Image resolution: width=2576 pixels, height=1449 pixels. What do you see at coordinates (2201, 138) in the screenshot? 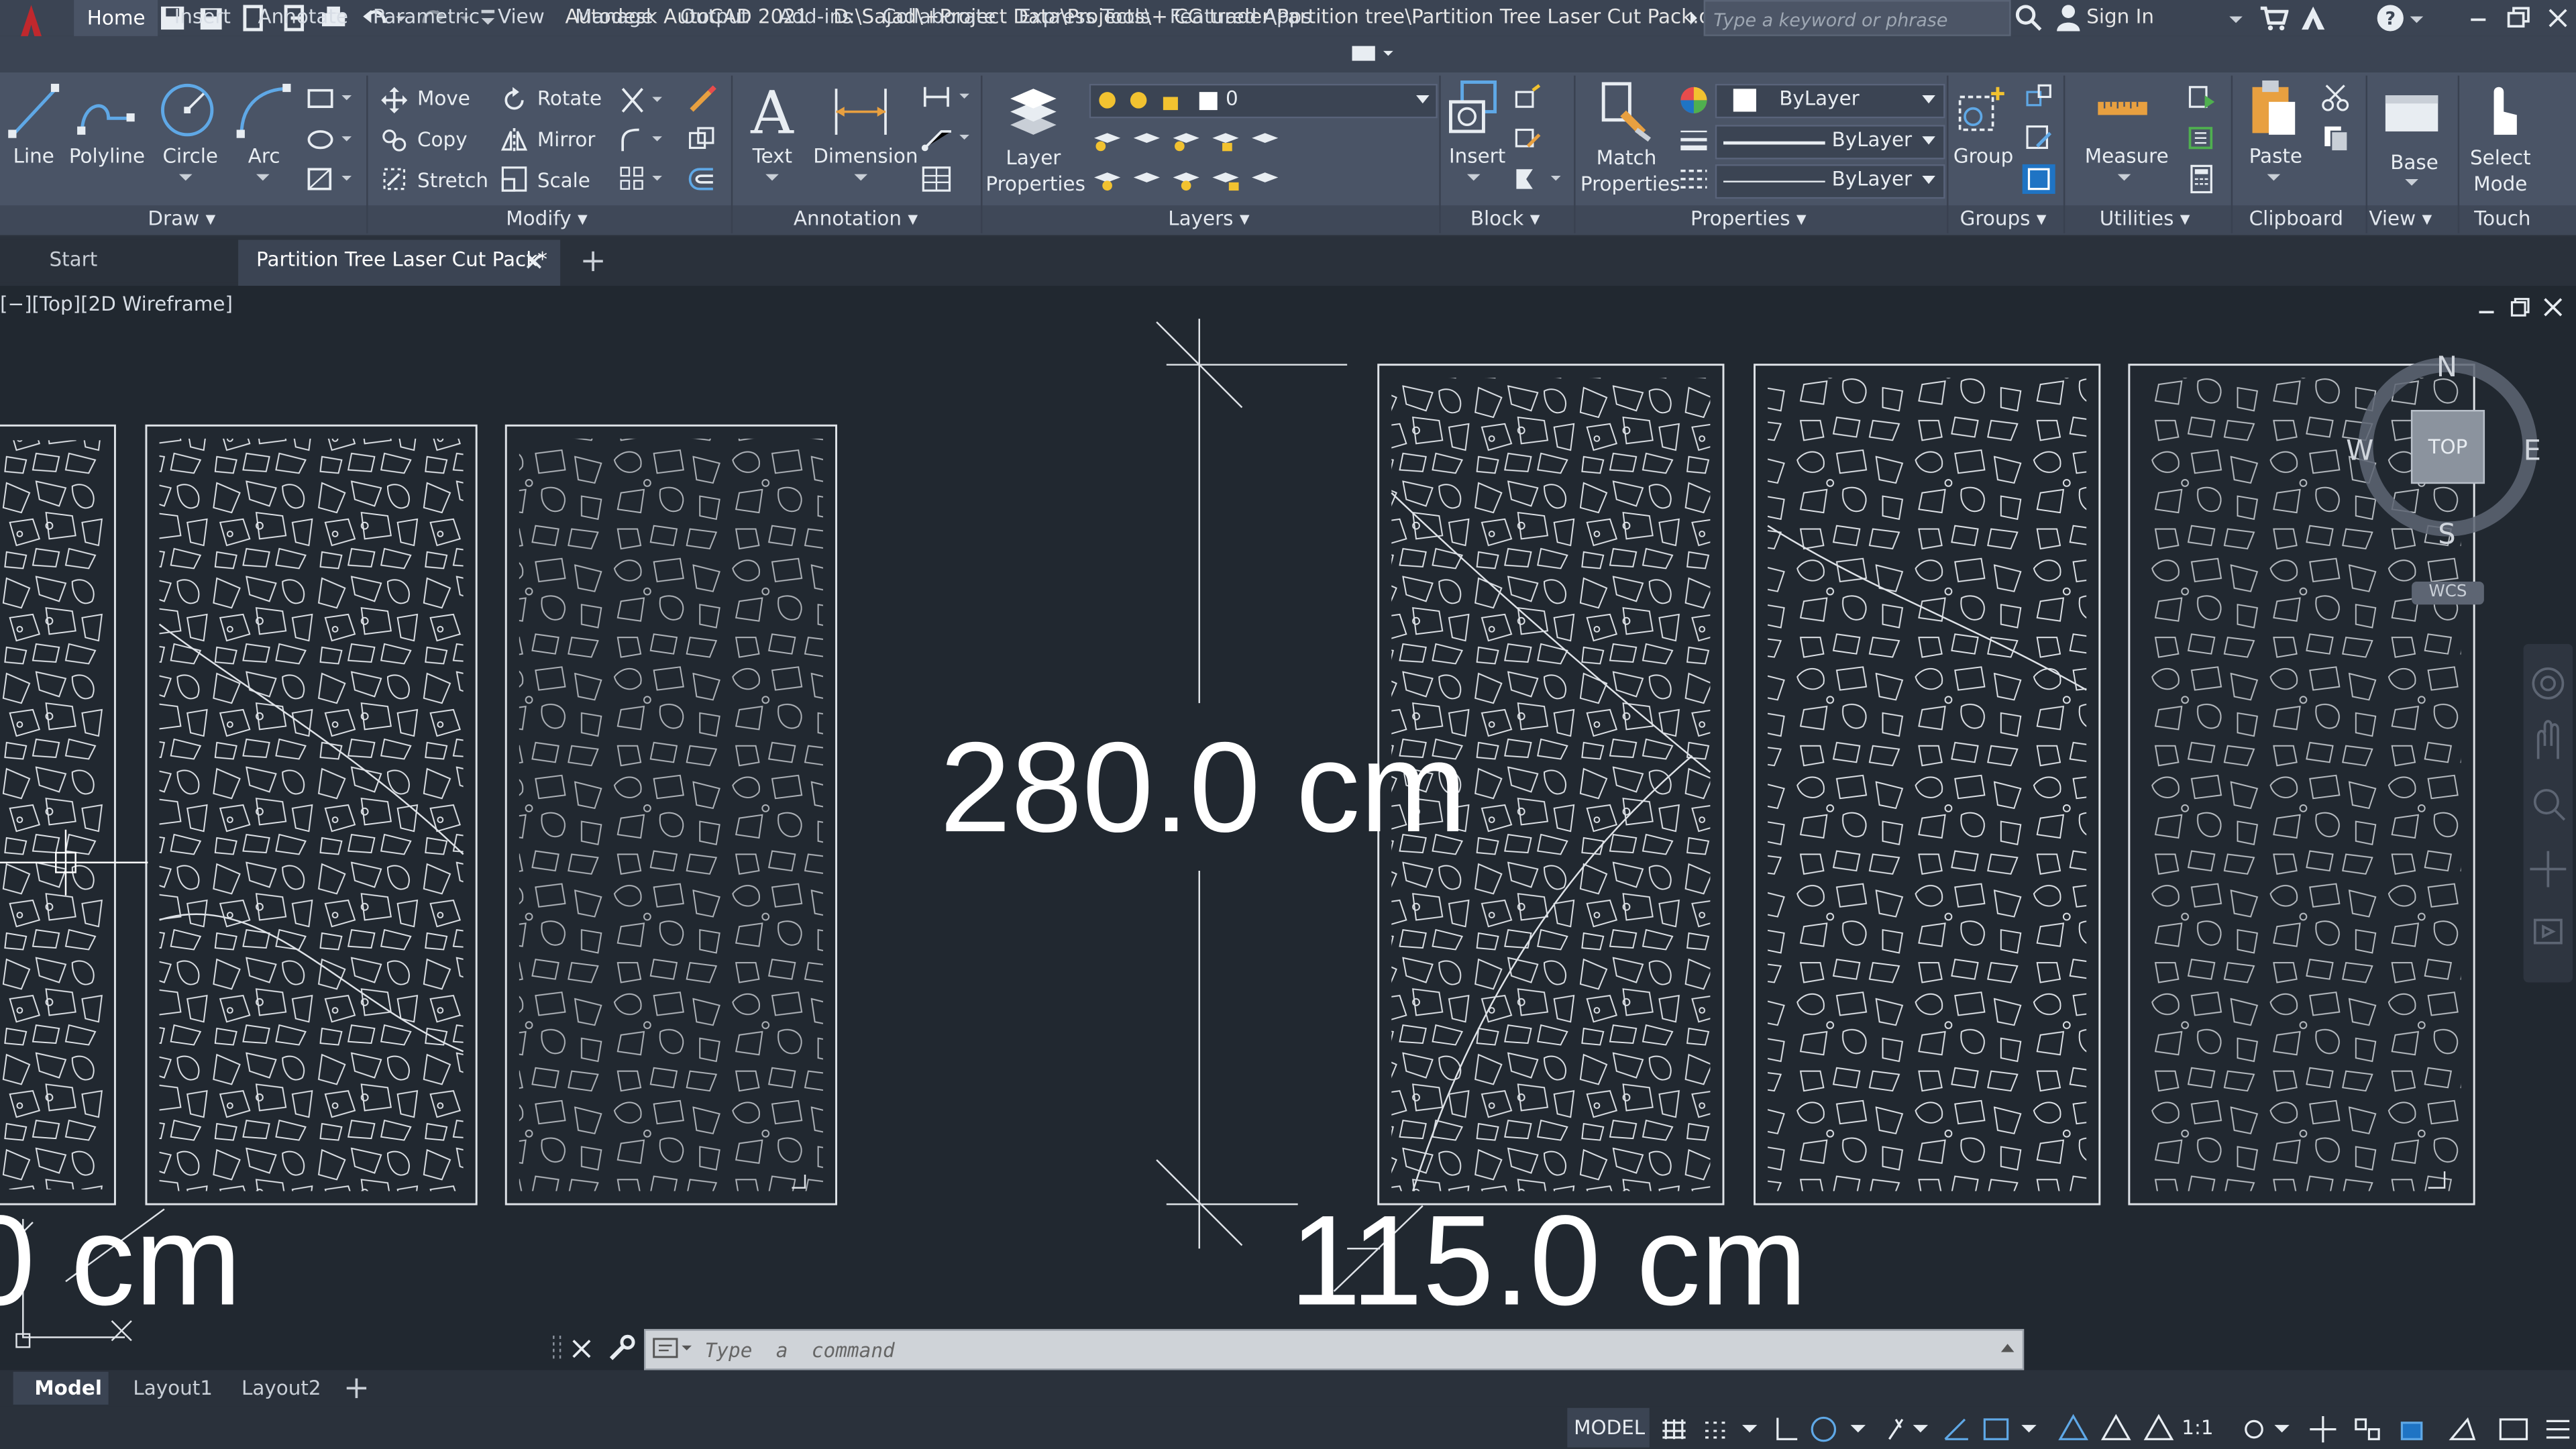
I see `select-all-icon` at bounding box center [2201, 138].